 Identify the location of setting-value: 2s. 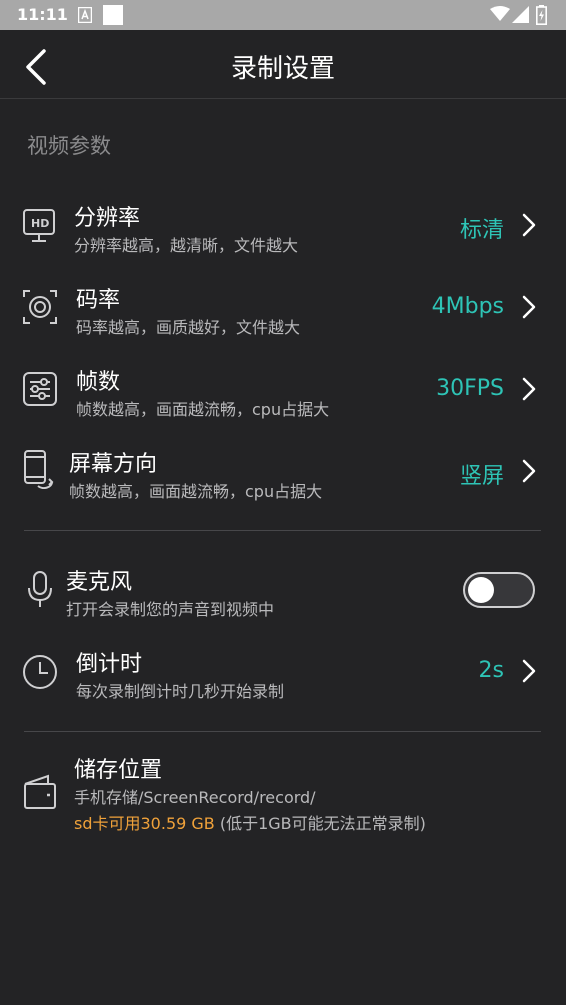
(491, 670).